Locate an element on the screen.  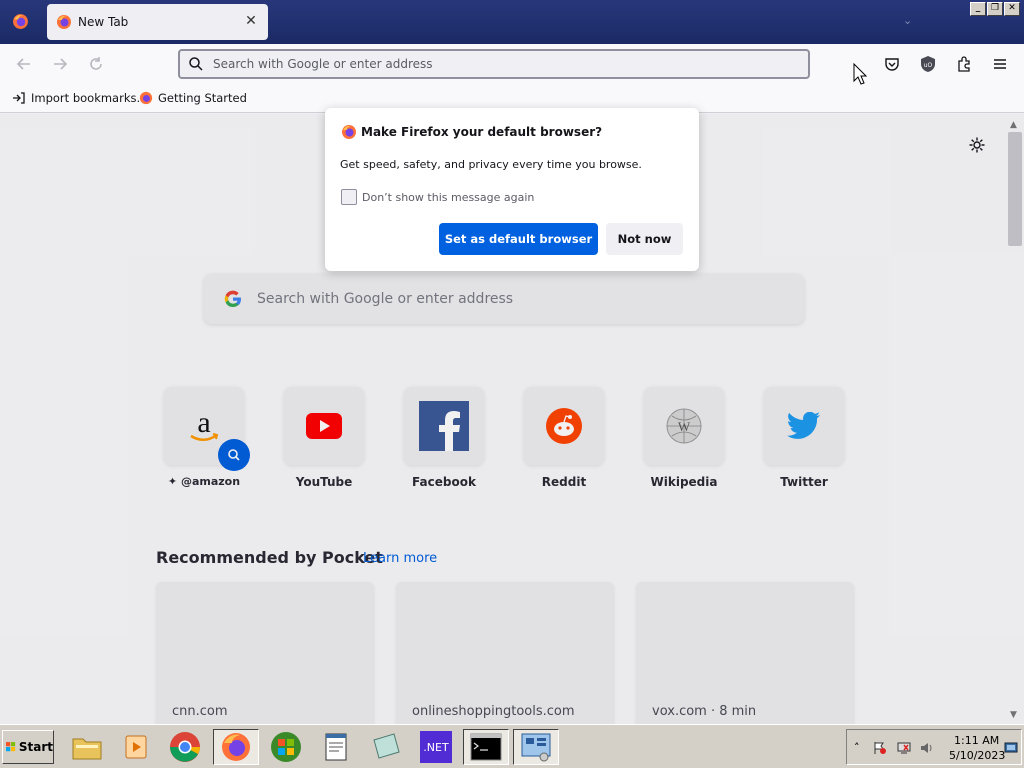
dotnet-icon: .NET is located at coordinates (436, 747).